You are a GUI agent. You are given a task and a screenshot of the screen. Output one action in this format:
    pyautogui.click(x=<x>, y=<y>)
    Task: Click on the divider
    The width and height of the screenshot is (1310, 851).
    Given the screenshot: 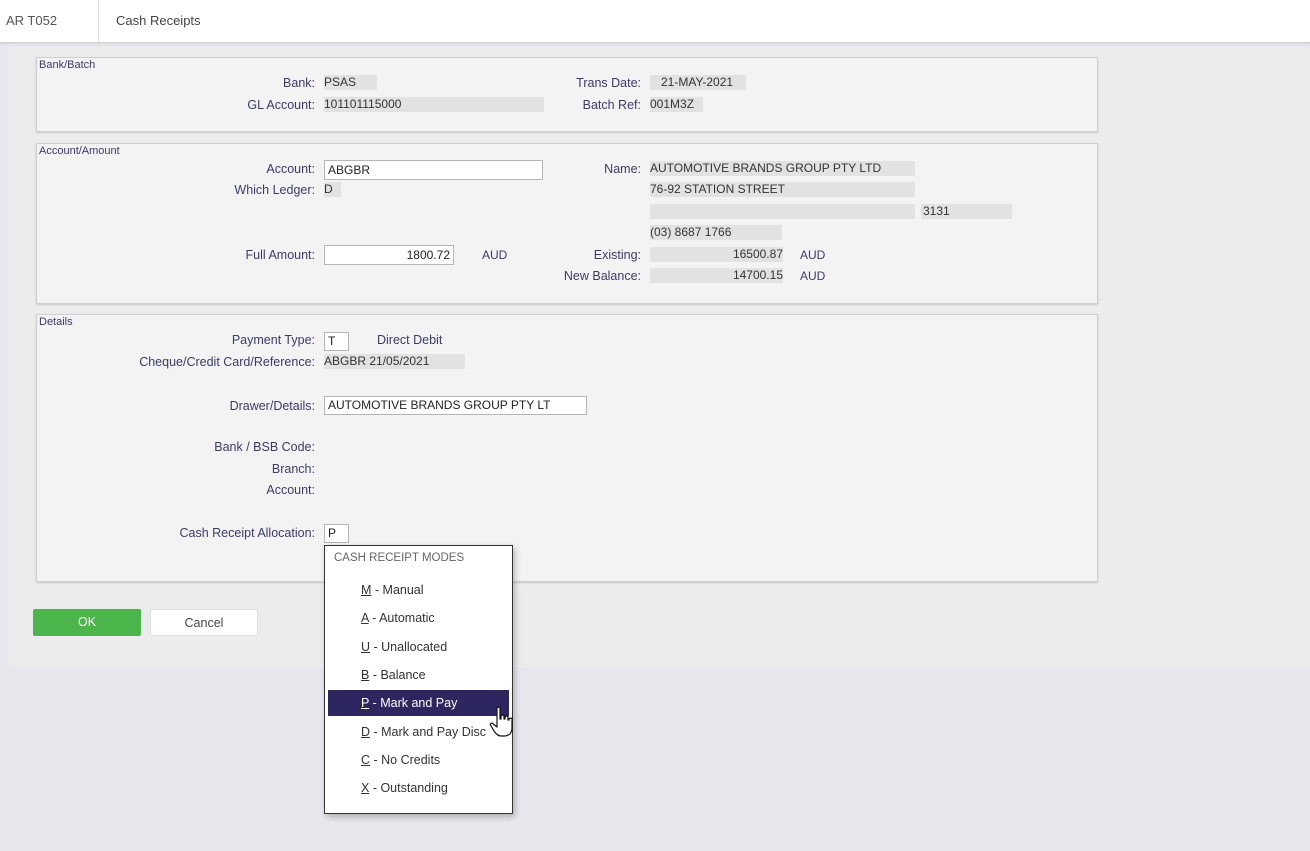 What is the action you would take?
    pyautogui.click(x=98, y=21)
    